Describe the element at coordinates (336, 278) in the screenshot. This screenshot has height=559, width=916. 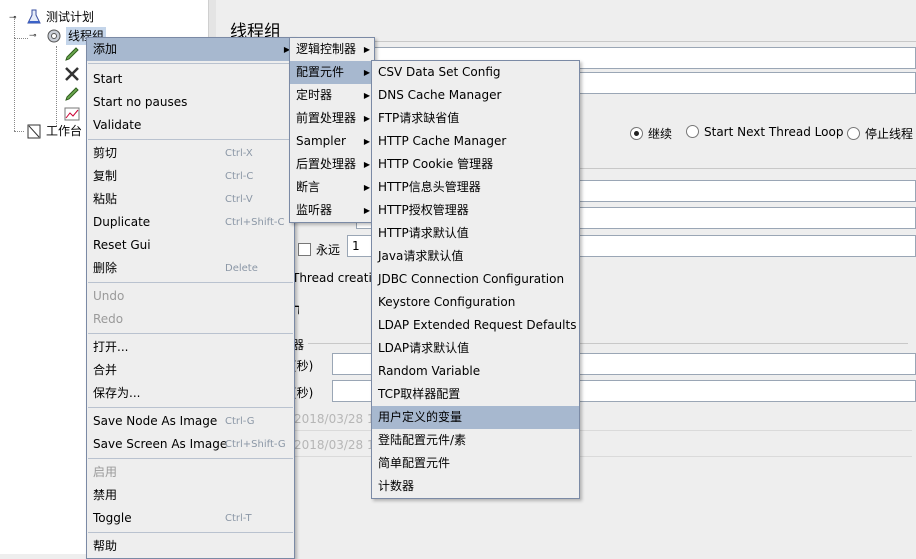
I see `thread-creation-label: Thread creatio` at that location.